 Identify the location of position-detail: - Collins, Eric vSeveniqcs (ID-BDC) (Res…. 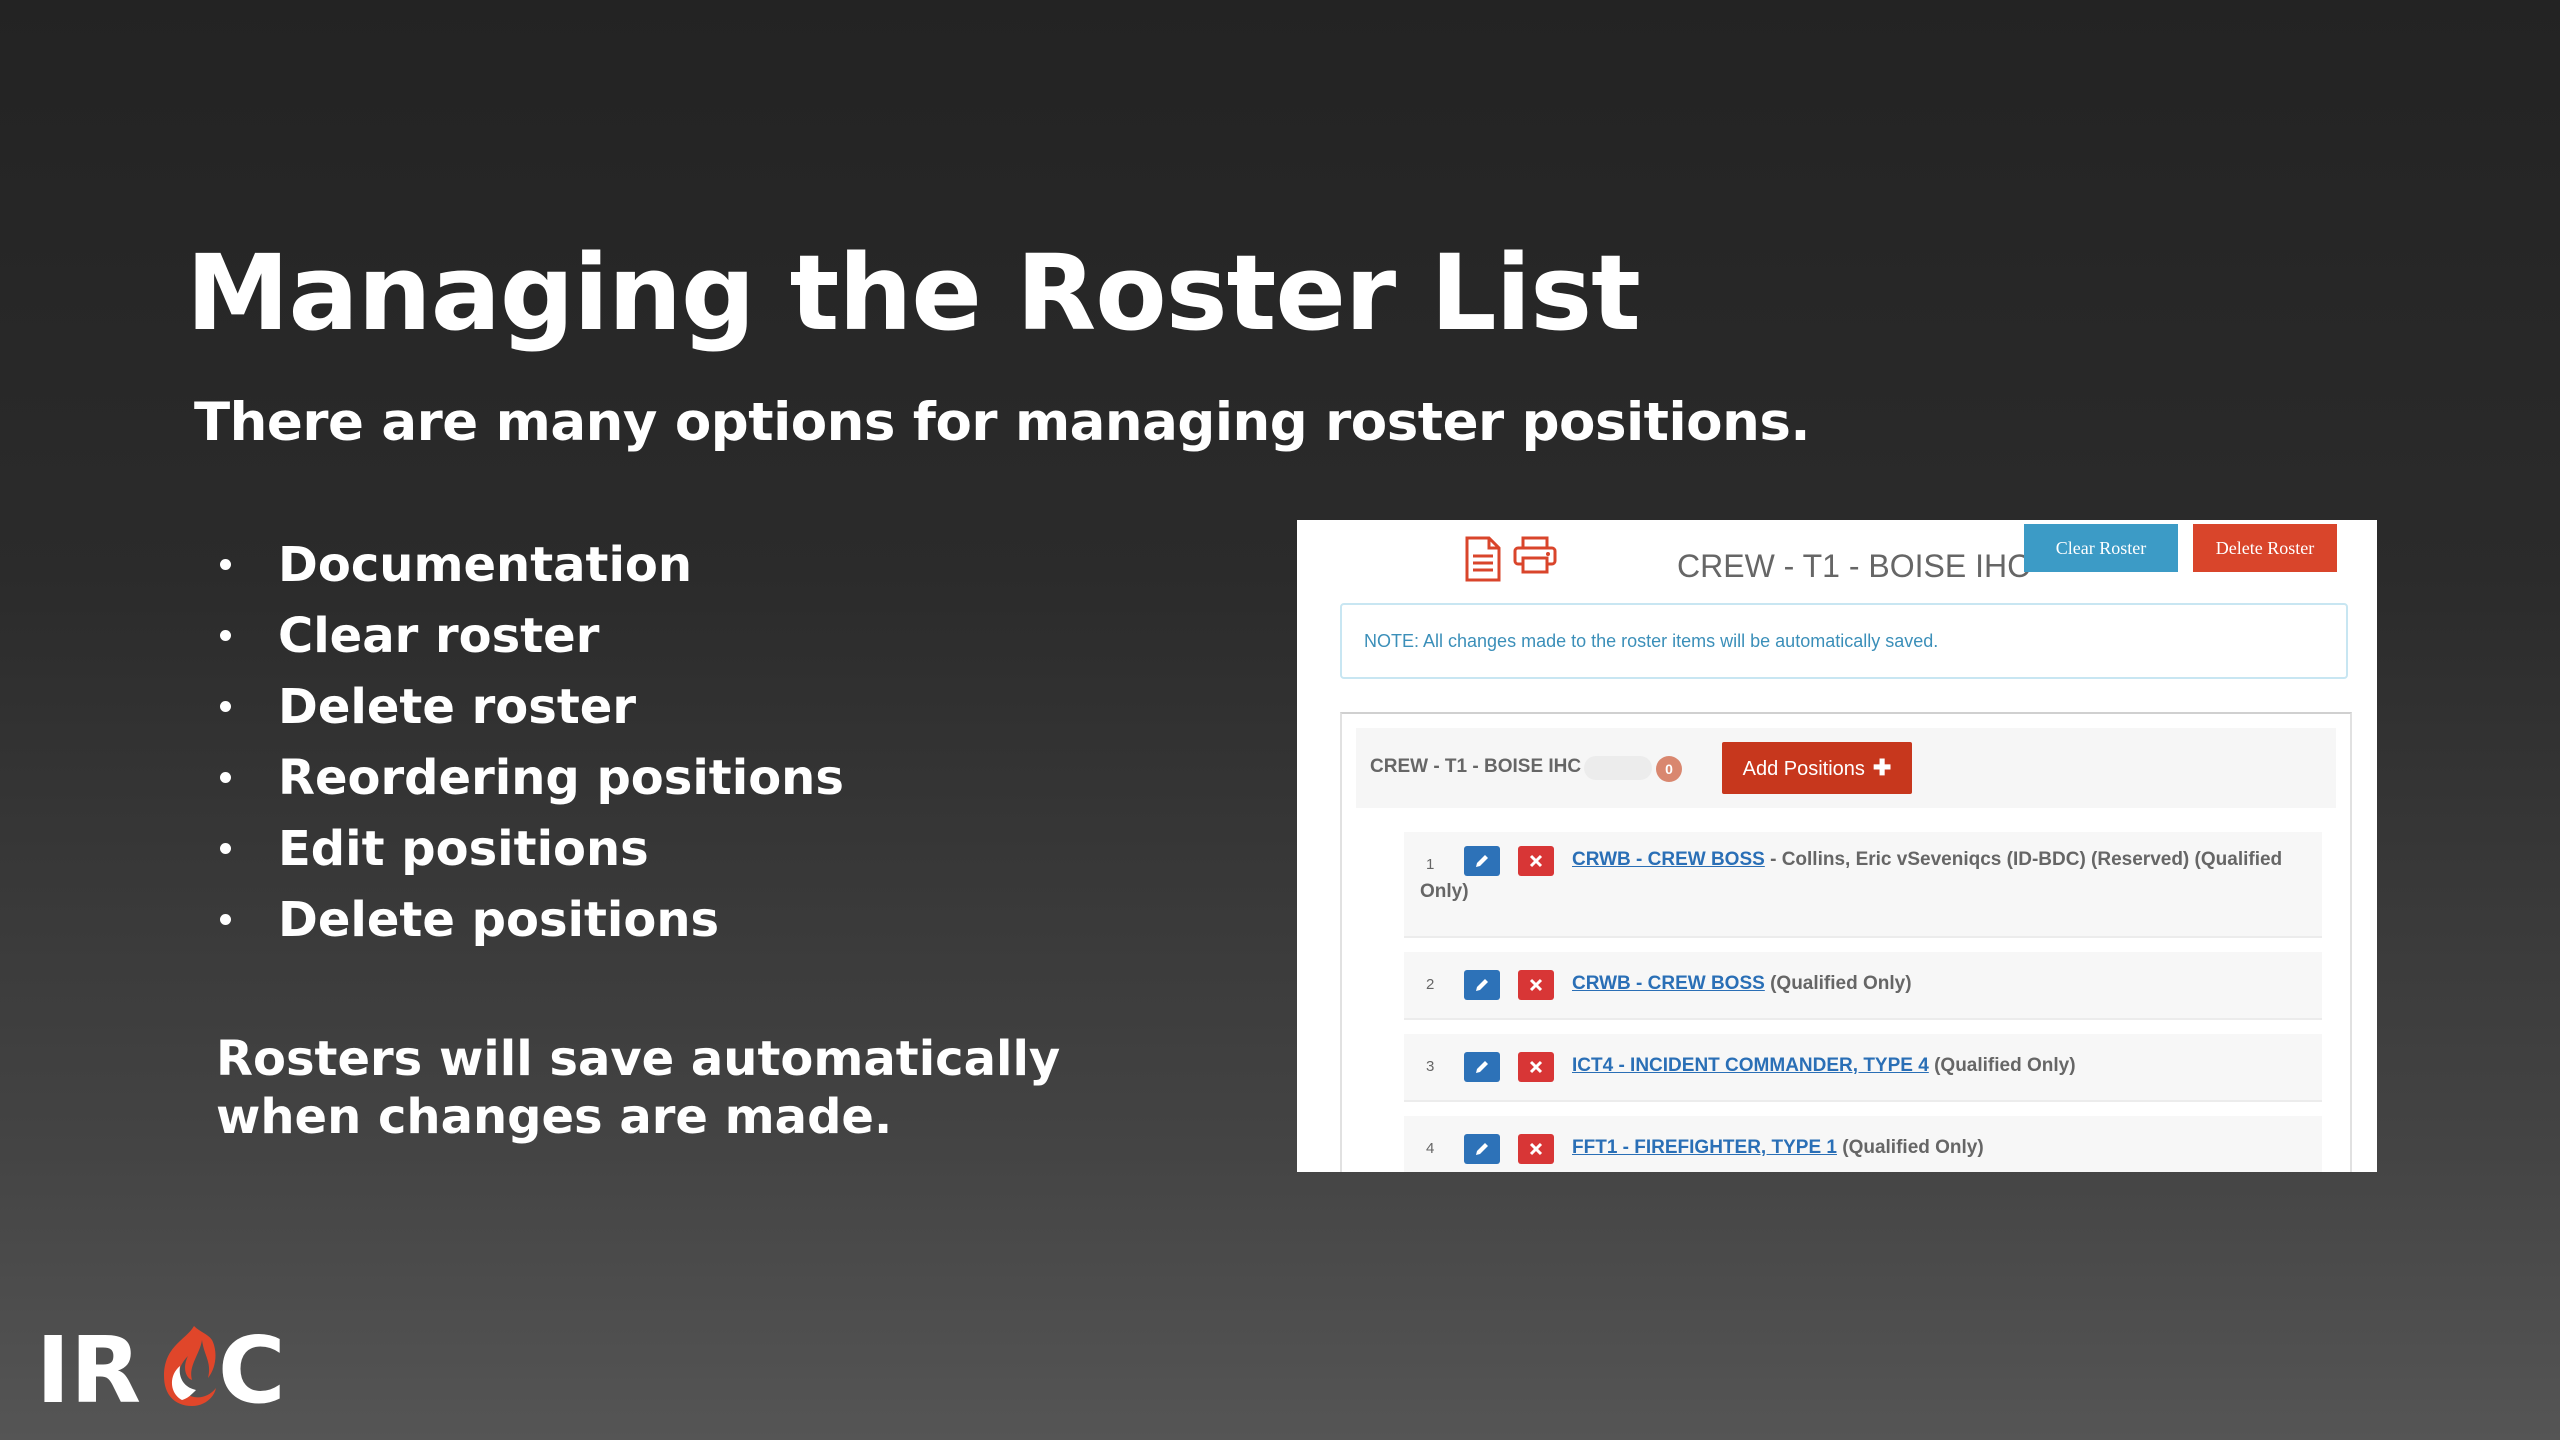
(2023, 859).